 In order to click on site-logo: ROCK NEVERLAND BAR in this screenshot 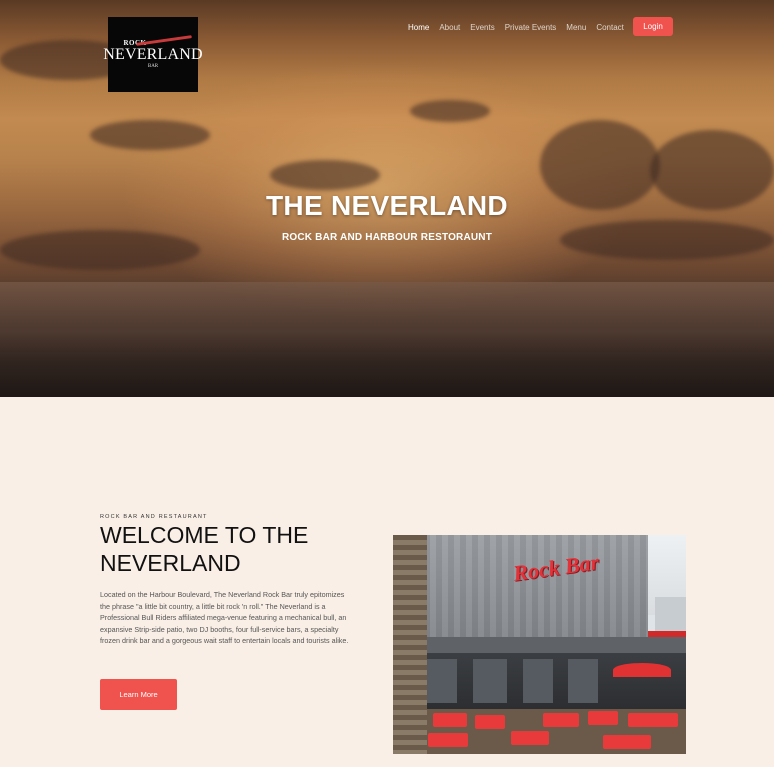, I will do `click(153, 54)`.